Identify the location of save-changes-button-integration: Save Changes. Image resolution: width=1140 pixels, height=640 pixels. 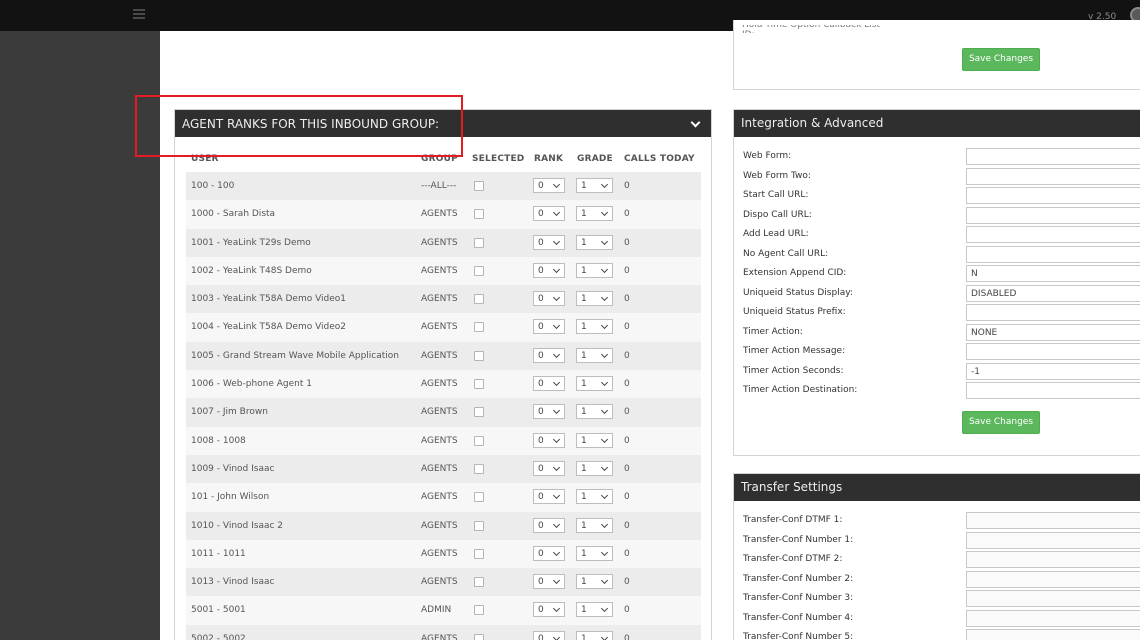
(1001, 422).